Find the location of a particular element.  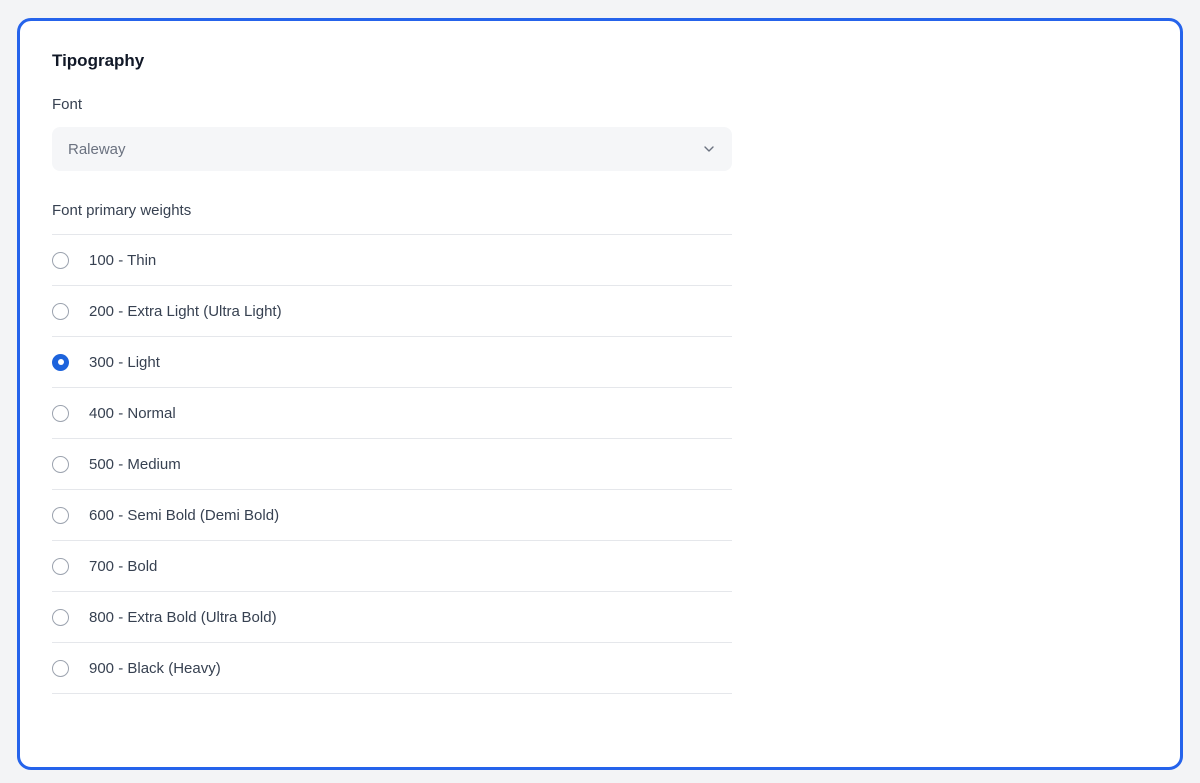

weight-option-800: 800 - Extra Bold (Ultra Bold) is located at coordinates (392, 617).